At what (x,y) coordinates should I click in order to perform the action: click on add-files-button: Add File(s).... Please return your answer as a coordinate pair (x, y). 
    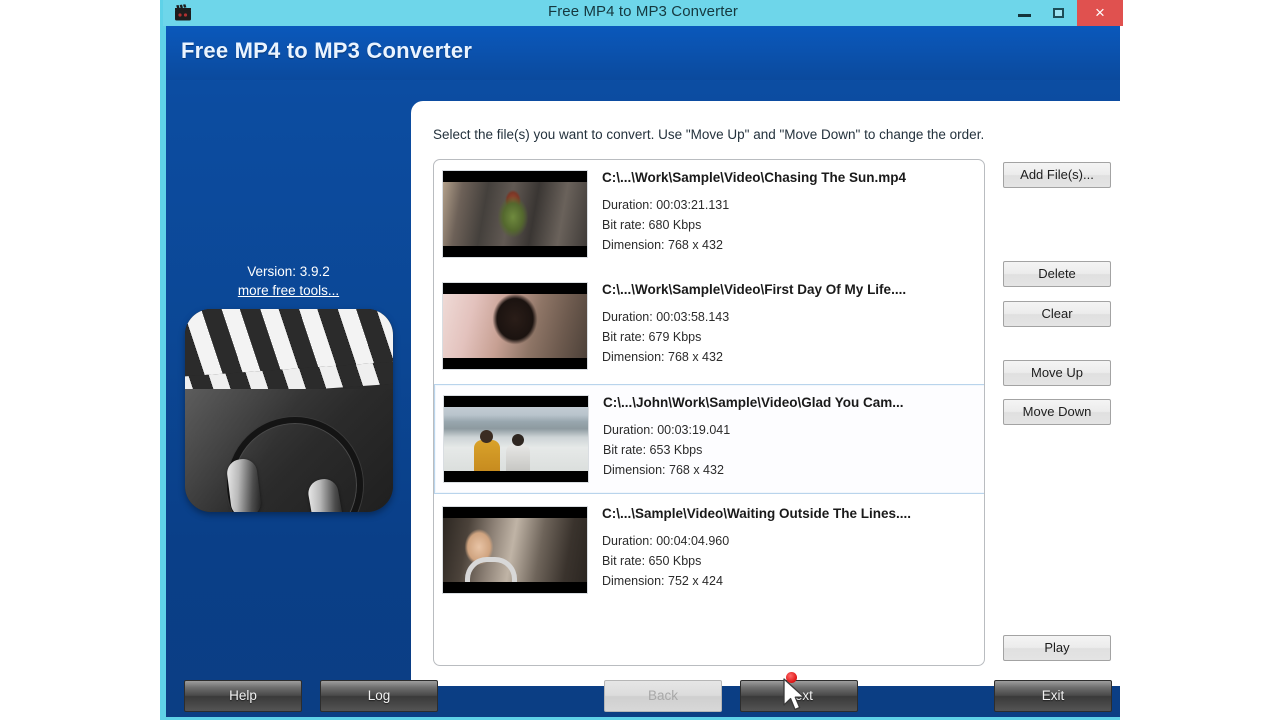
    Looking at the image, I should click on (1057, 175).